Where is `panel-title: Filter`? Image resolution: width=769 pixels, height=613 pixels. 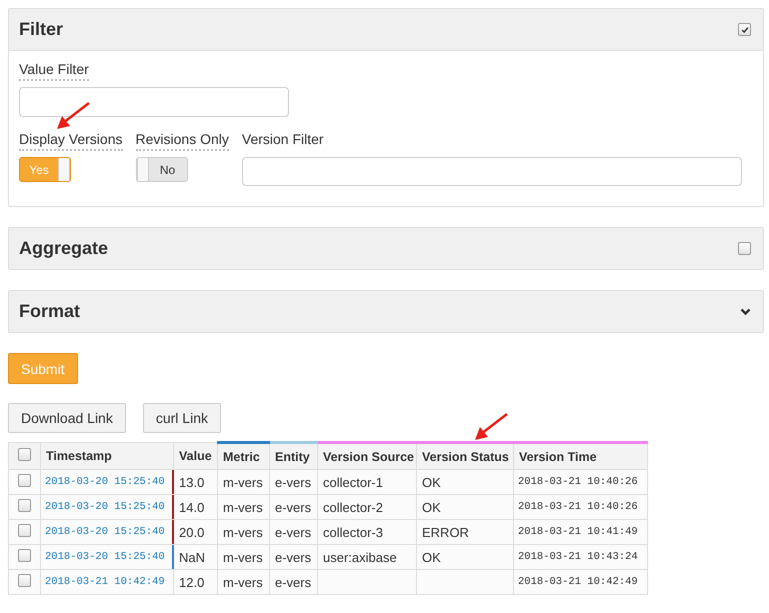 panel-title: Filter is located at coordinates (41, 29).